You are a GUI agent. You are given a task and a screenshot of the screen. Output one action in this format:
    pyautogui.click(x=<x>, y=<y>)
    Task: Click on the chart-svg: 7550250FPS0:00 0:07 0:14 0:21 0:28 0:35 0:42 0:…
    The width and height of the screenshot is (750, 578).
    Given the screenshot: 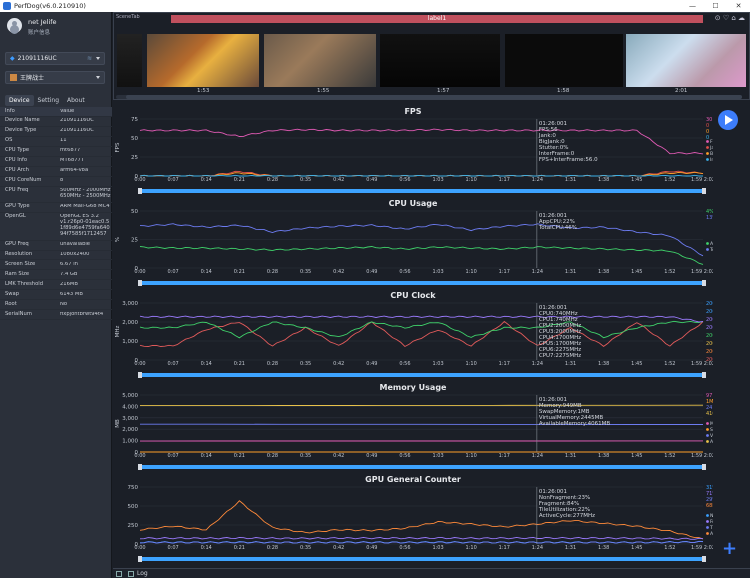 What is the action you would take?
    pyautogui.click(x=413, y=152)
    